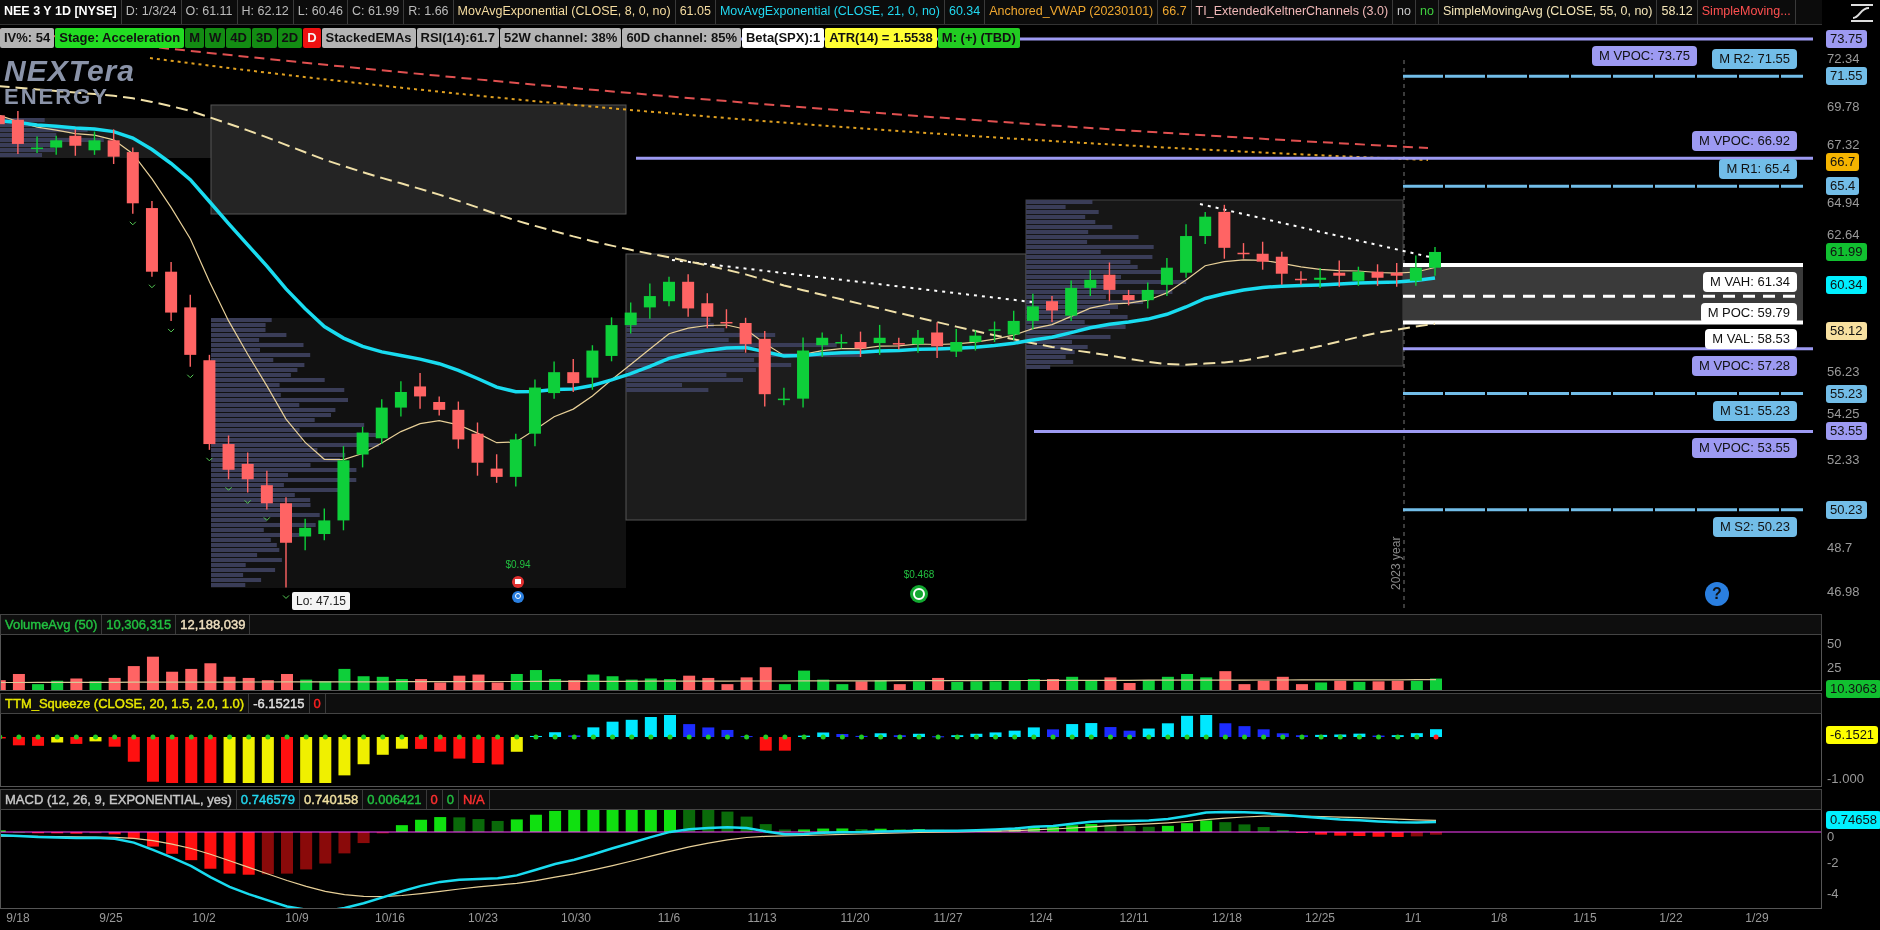 This screenshot has width=1880, height=930. What do you see at coordinates (1846, 76) in the screenshot?
I see `price-tag: 71.55` at bounding box center [1846, 76].